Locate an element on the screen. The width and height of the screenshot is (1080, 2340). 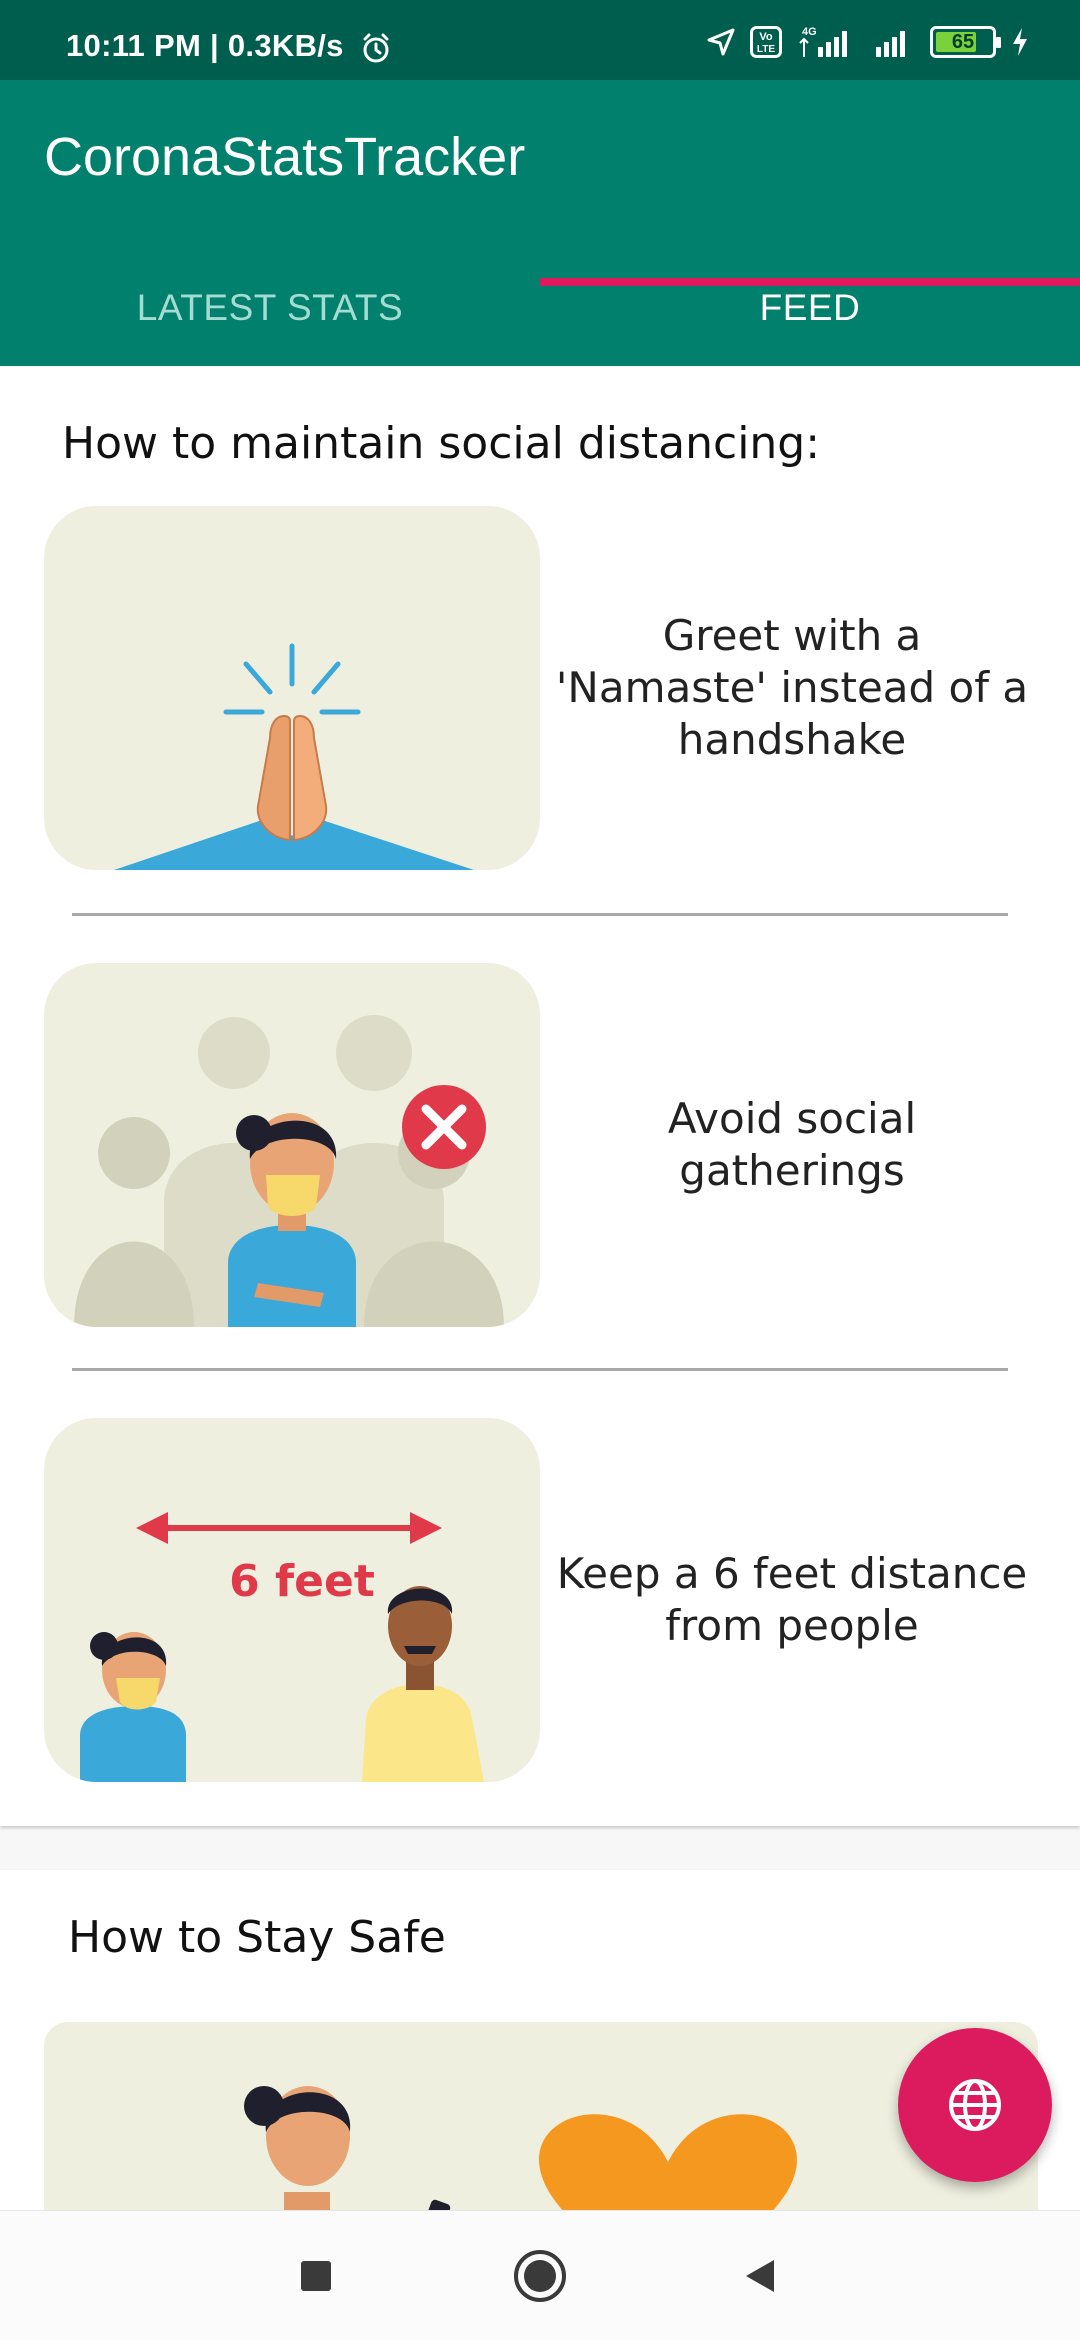
home-icon is located at coordinates (540, 2276).